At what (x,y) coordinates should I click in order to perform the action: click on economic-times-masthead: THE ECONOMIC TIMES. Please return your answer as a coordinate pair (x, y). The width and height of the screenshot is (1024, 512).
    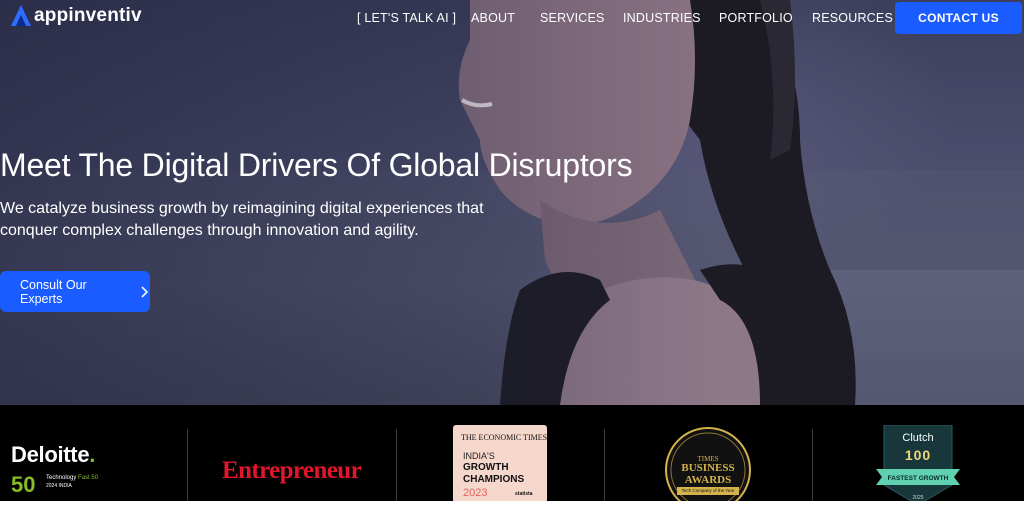
    Looking at the image, I should click on (504, 437).